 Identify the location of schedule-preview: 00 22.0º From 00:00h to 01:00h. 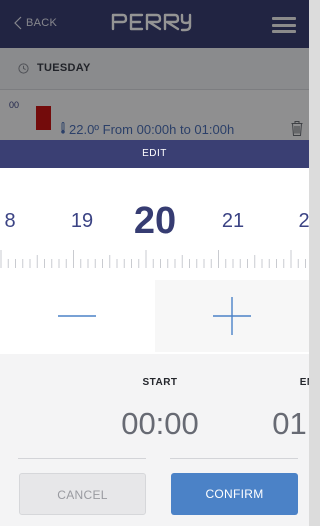
(154, 115).